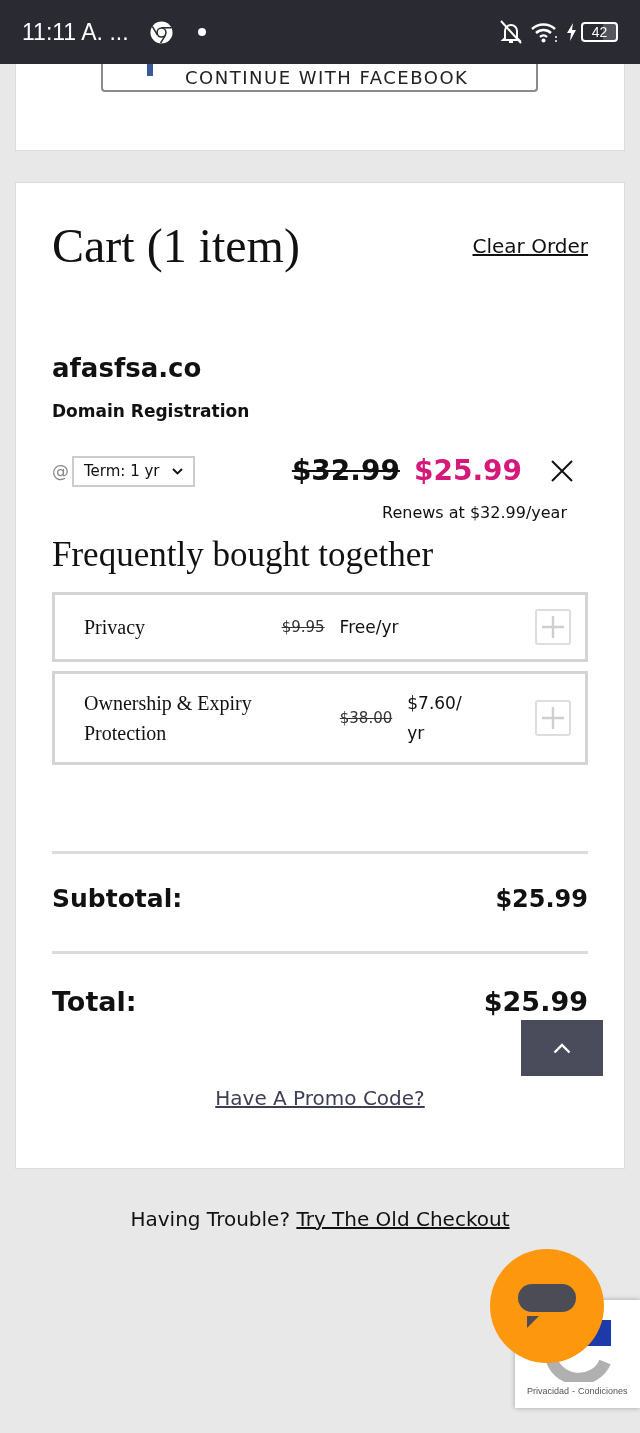 The height and width of the screenshot is (1433, 640). I want to click on original-price: $32.99, so click(345, 471).